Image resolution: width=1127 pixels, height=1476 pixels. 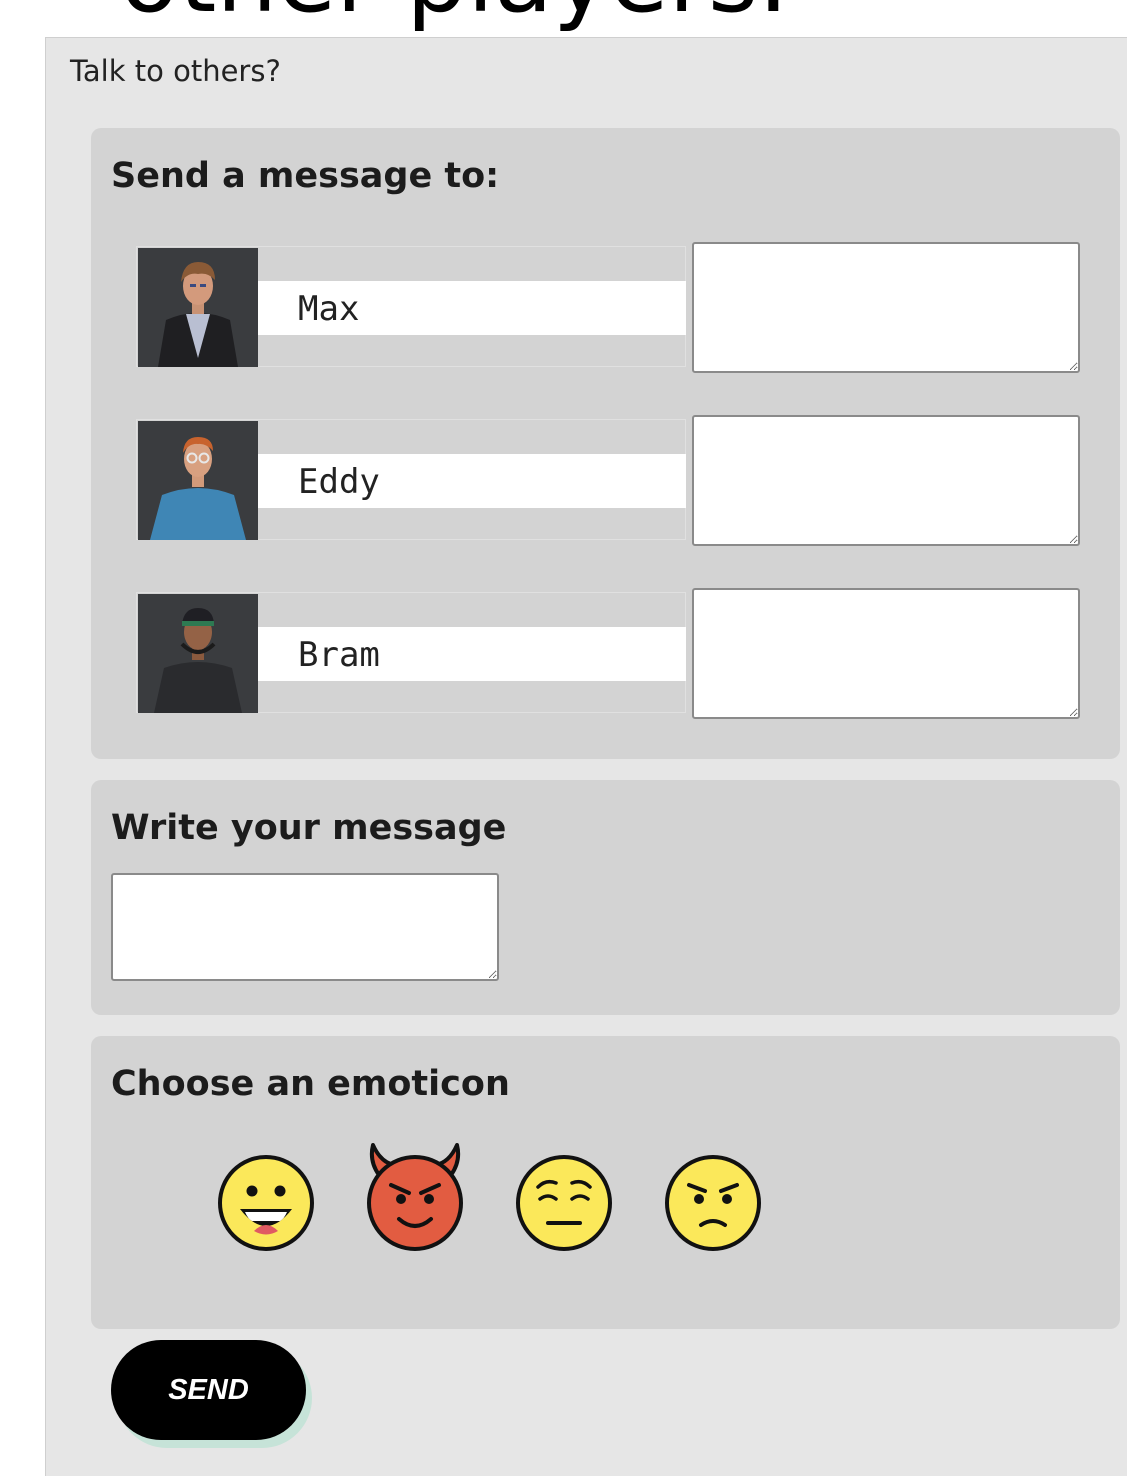 I want to click on recipient-row: Bram, so click(x=608, y=653).